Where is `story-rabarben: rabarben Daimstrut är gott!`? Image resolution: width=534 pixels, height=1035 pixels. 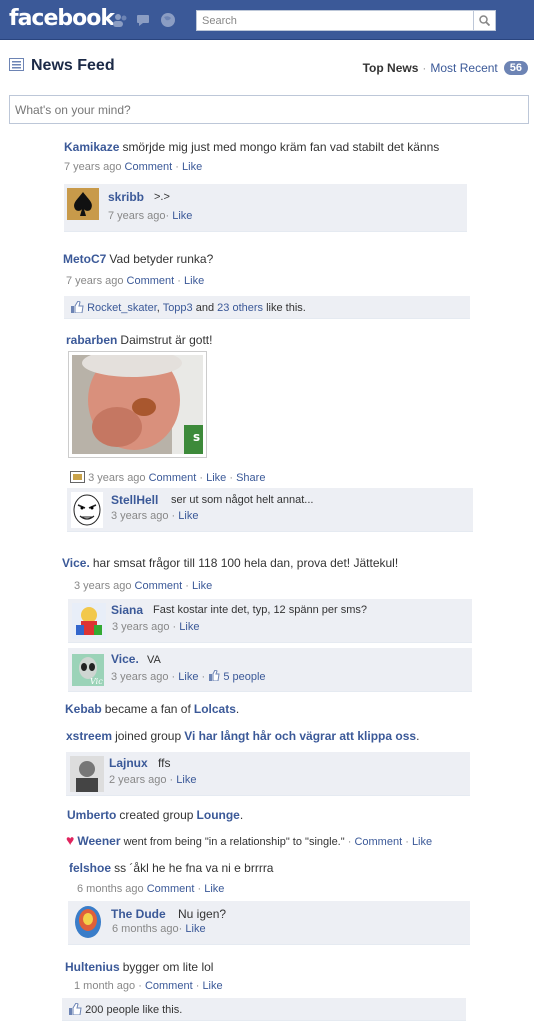 story-rabarben: rabarben Daimstrut är gott! is located at coordinates (139, 340).